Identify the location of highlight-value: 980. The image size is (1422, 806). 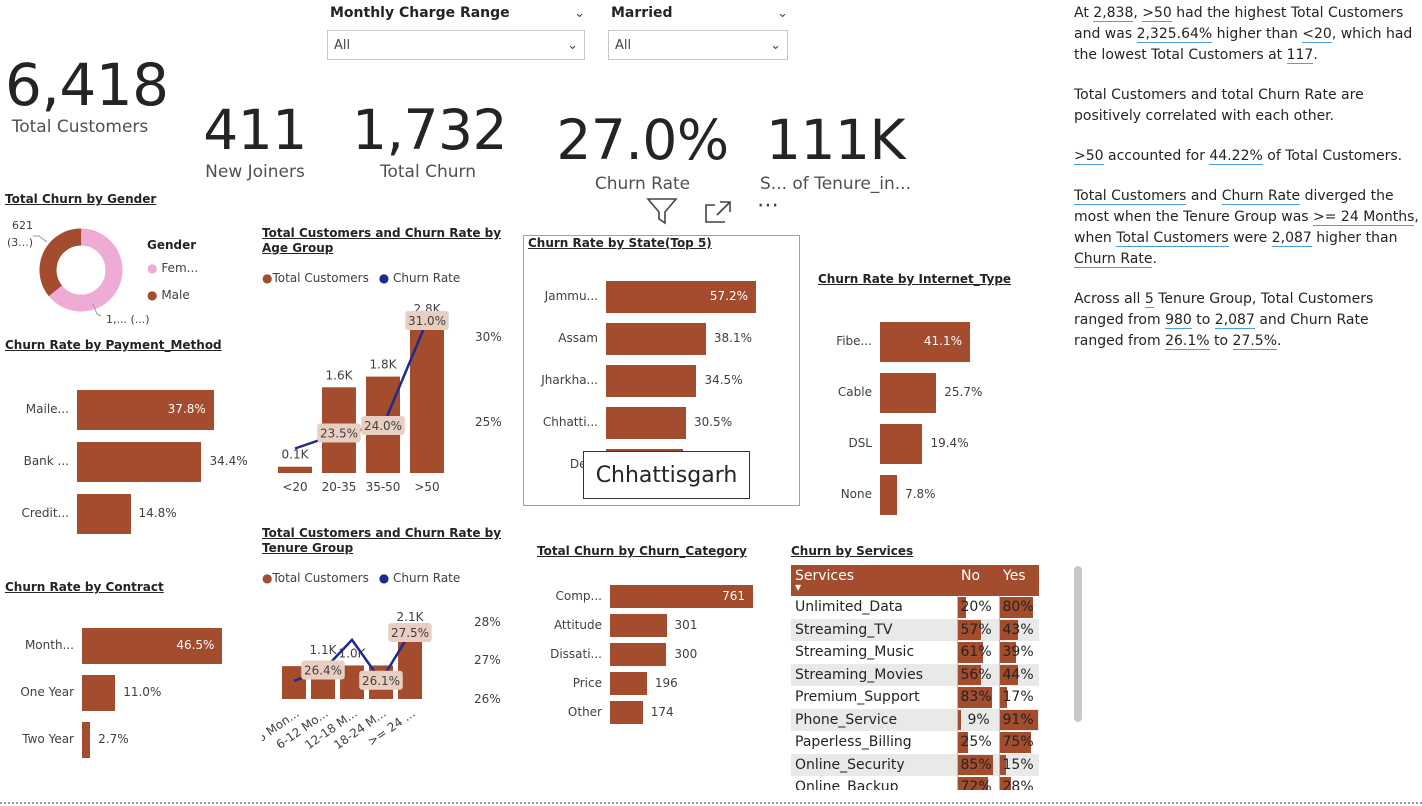
(1178, 320).